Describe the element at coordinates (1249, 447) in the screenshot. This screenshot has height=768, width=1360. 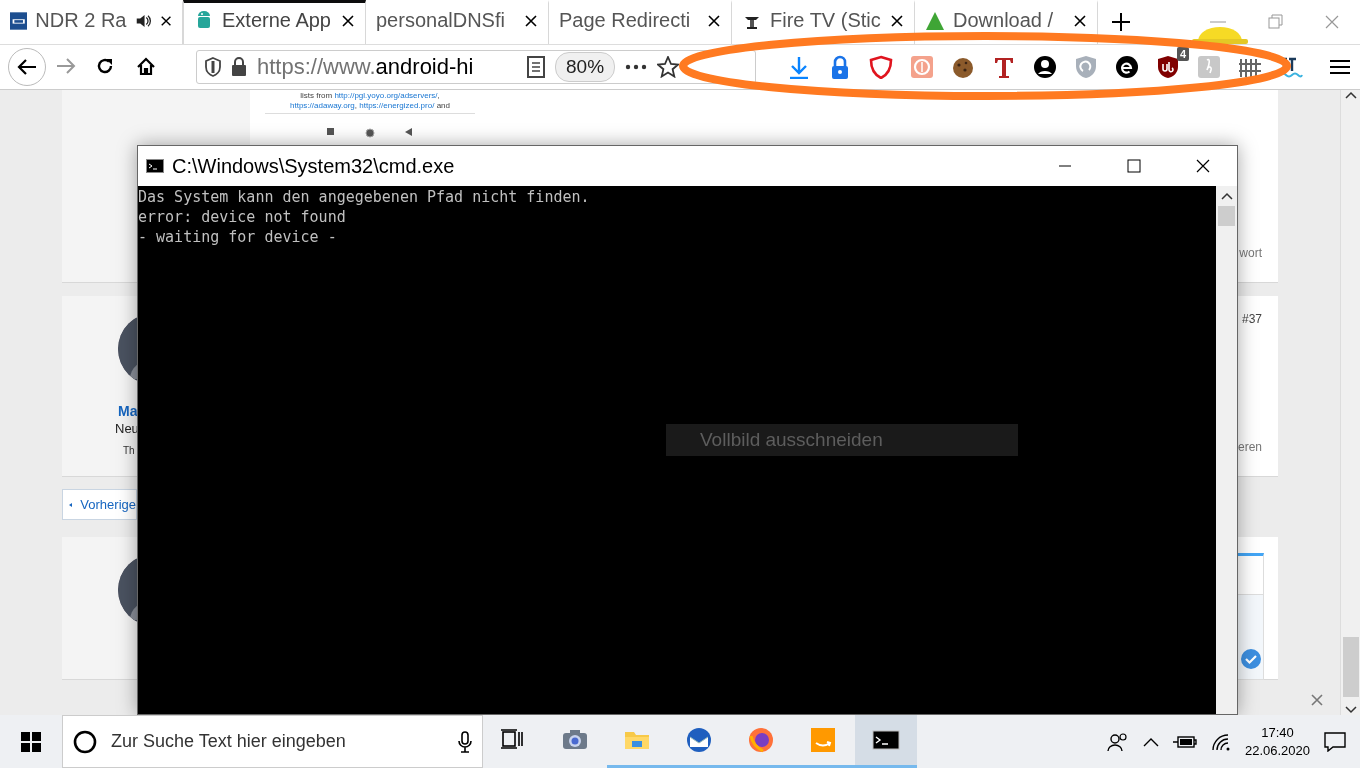
I see `post-action: eren` at that location.